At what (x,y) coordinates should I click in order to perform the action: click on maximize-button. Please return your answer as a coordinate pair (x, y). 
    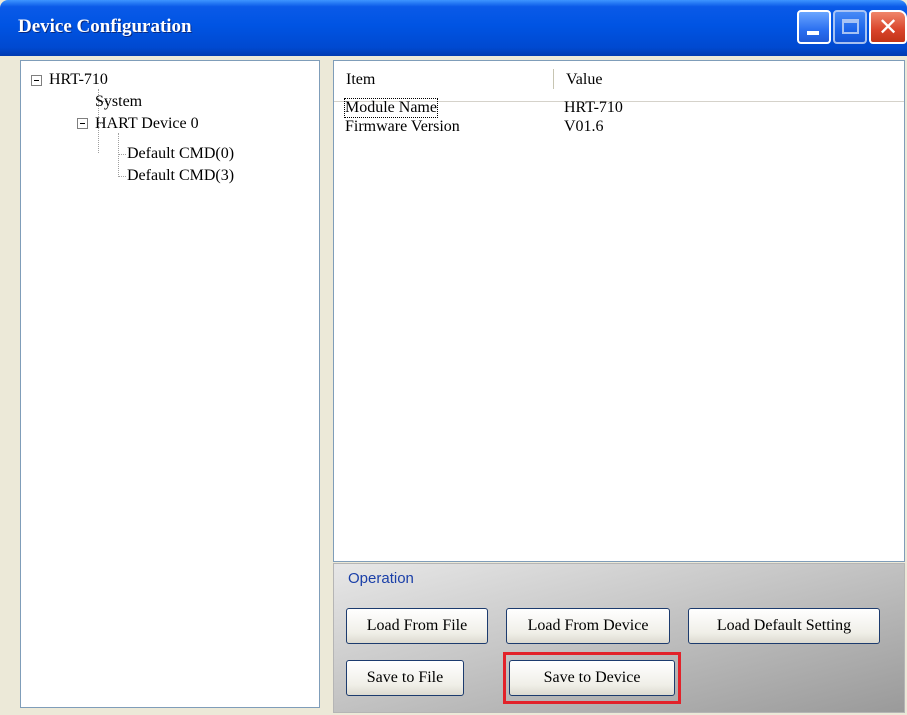
    Looking at the image, I should click on (850, 27).